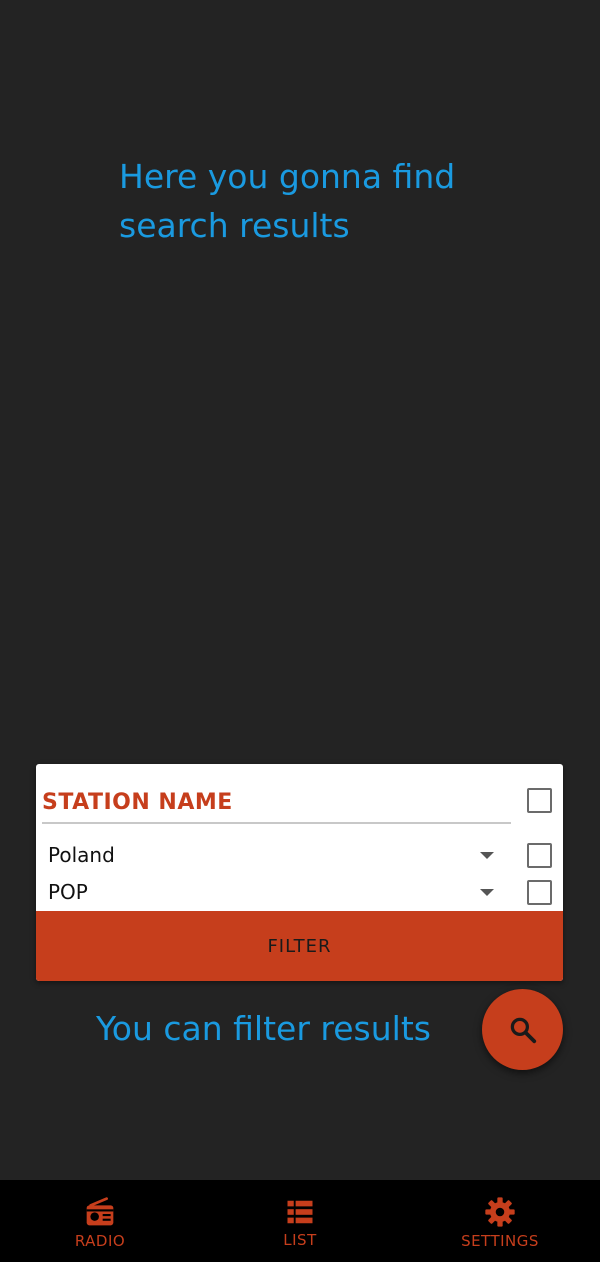 The width and height of the screenshot is (600, 1262). I want to click on genre-checkbox, so click(539, 892).